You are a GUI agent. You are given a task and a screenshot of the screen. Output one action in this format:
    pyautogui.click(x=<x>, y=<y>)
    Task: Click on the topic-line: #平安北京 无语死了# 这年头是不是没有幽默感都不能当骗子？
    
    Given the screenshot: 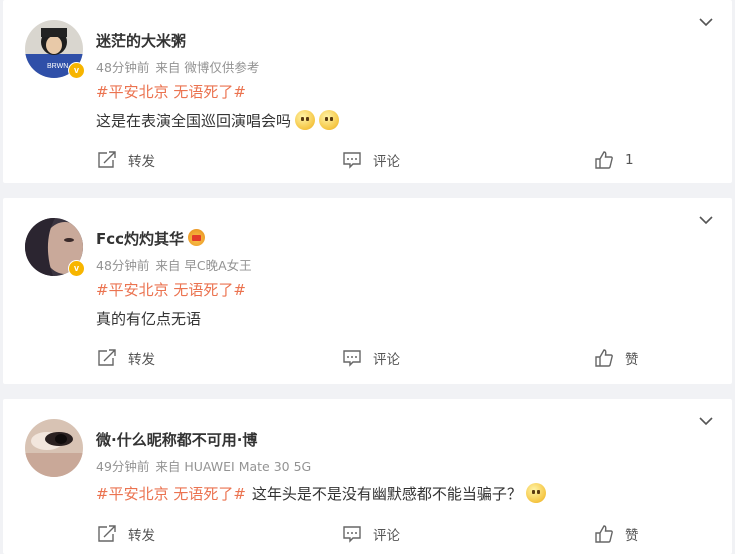 What is the action you would take?
    pyautogui.click(x=321, y=493)
    